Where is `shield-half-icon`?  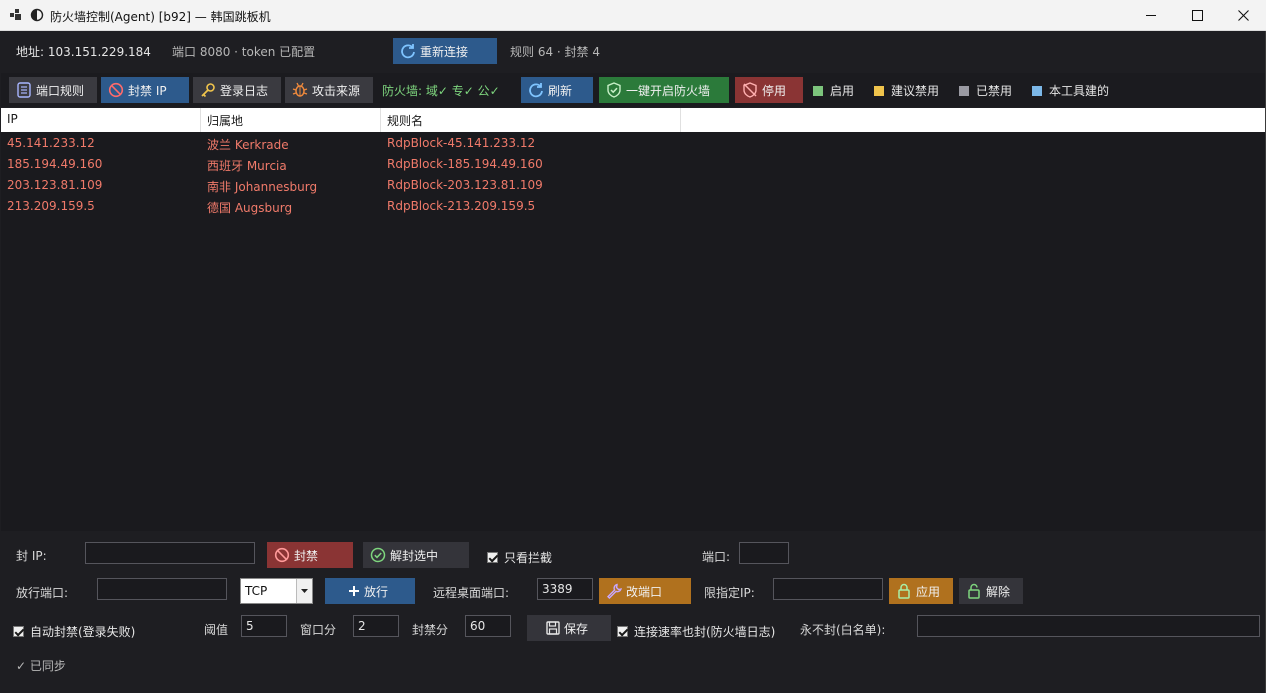 shield-half-icon is located at coordinates (37, 15).